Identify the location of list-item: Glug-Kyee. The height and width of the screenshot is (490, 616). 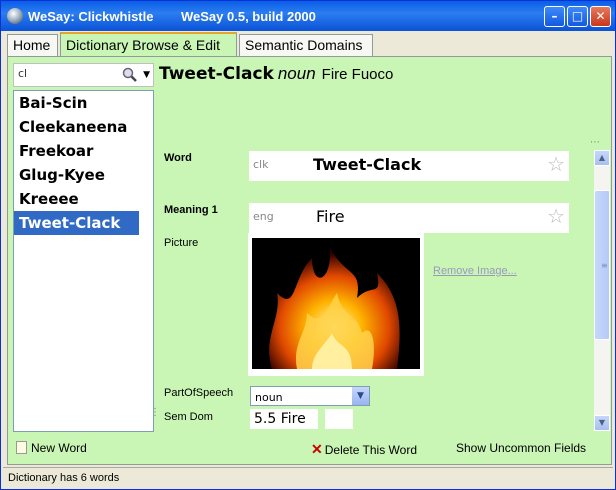
(83, 175).